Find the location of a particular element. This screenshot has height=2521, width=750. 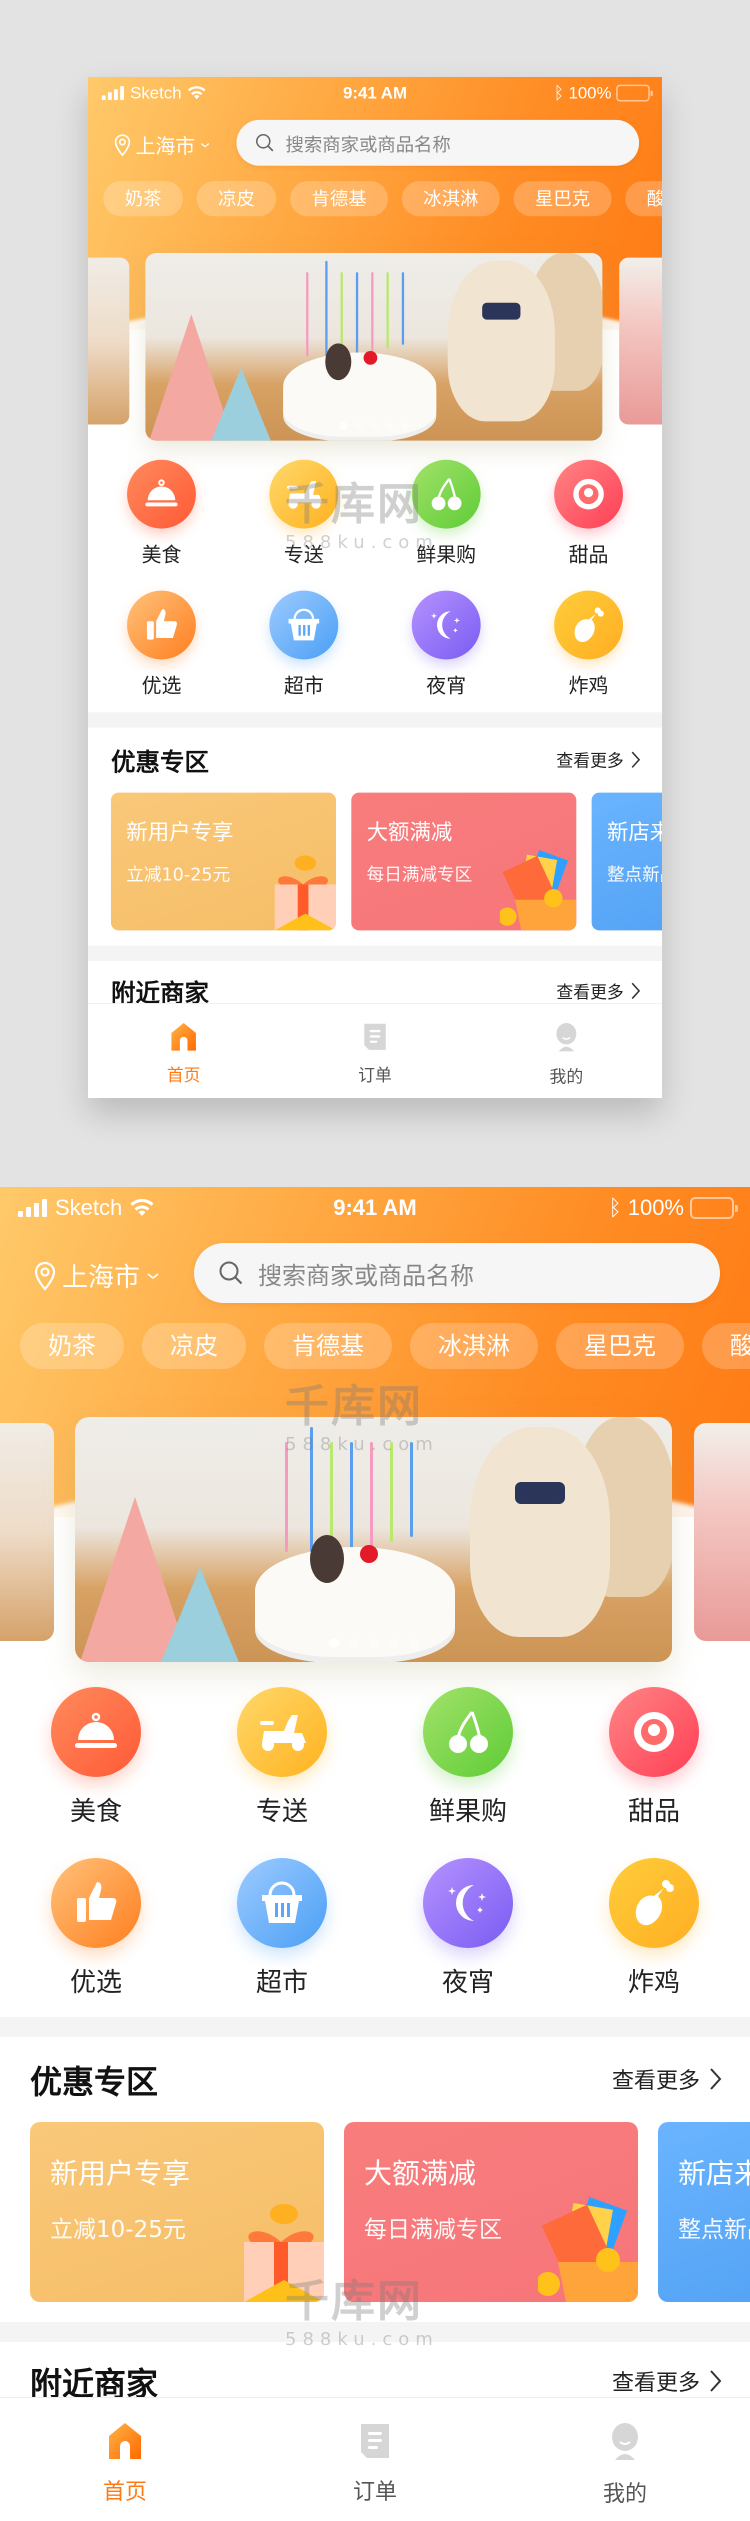

banner-pagination is located at coordinates (373, 426).